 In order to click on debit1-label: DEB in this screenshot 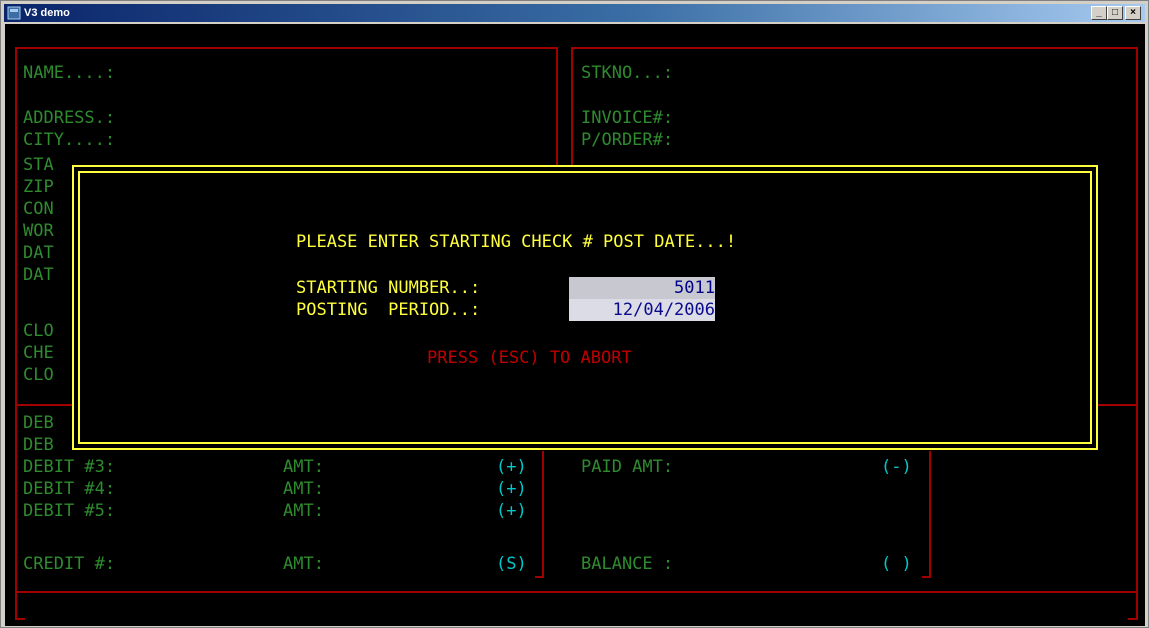, I will do `click(38, 423)`.